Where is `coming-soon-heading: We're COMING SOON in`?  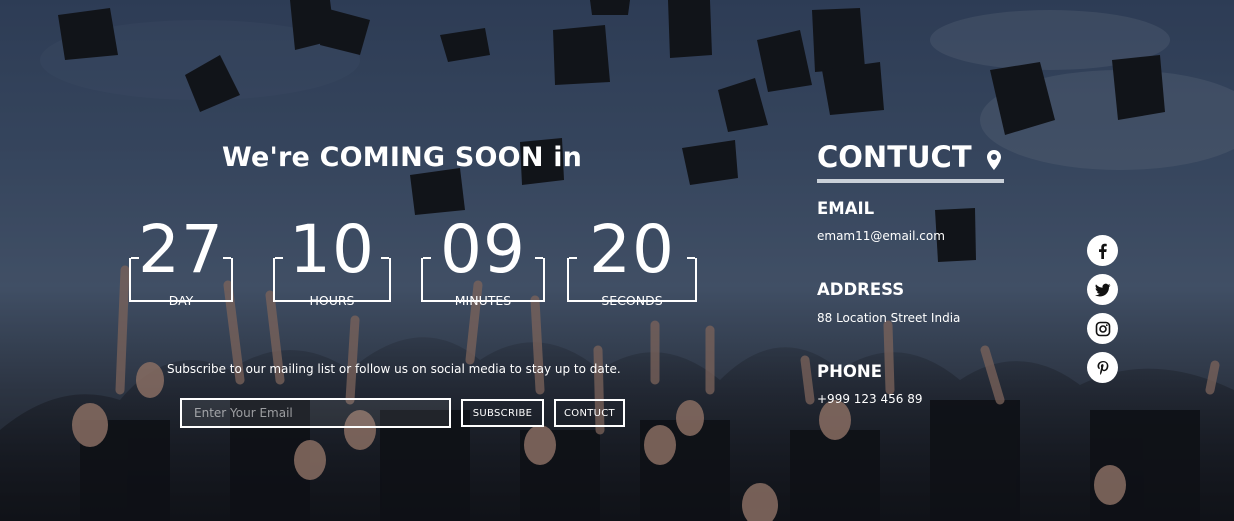 coming-soon-heading: We're COMING SOON in is located at coordinates (402, 157).